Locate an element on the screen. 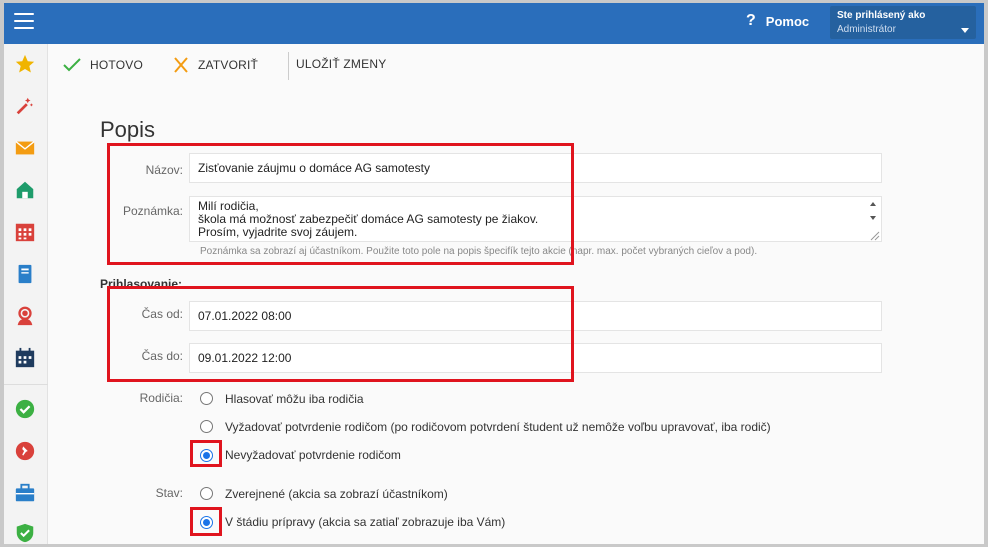 The width and height of the screenshot is (988, 547). parents-label: Rodičia: is located at coordinates (161, 398).